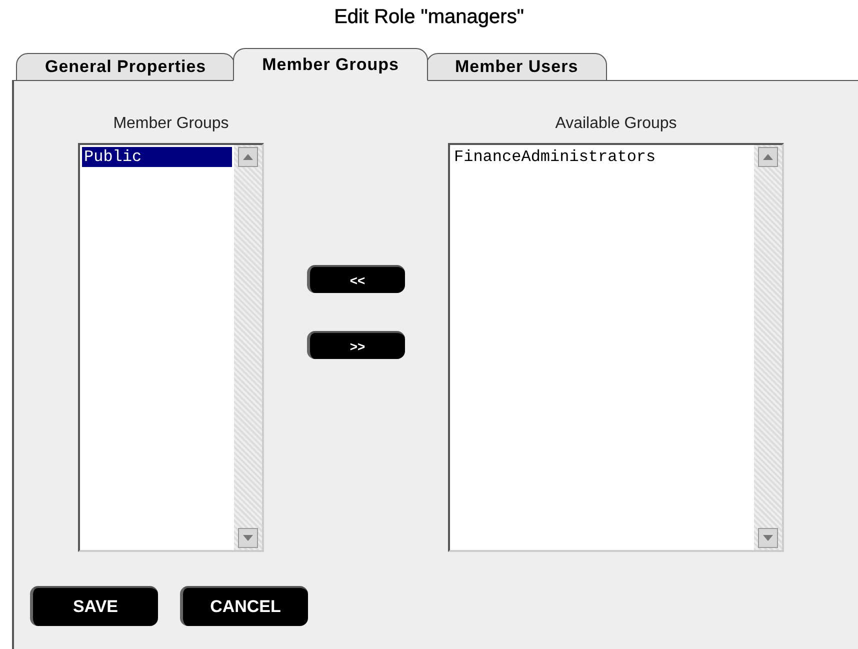 This screenshot has width=858, height=649. What do you see at coordinates (171, 347) in the screenshot?
I see `list-box: Public` at bounding box center [171, 347].